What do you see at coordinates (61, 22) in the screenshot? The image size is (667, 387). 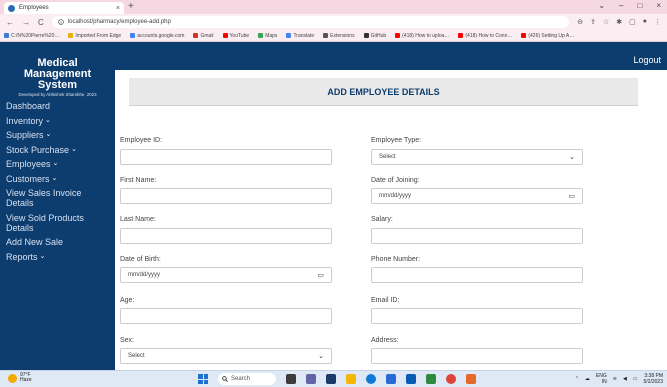 I see `info-icon` at bounding box center [61, 22].